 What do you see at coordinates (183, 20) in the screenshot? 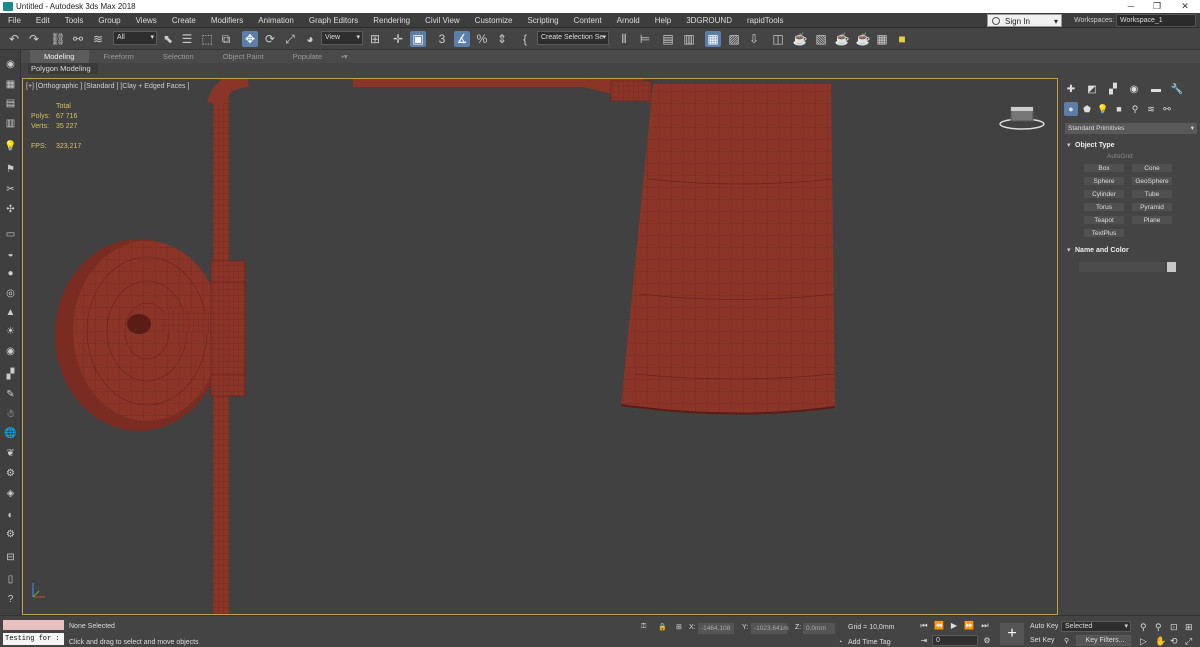
I see `menu-create: Create` at bounding box center [183, 20].